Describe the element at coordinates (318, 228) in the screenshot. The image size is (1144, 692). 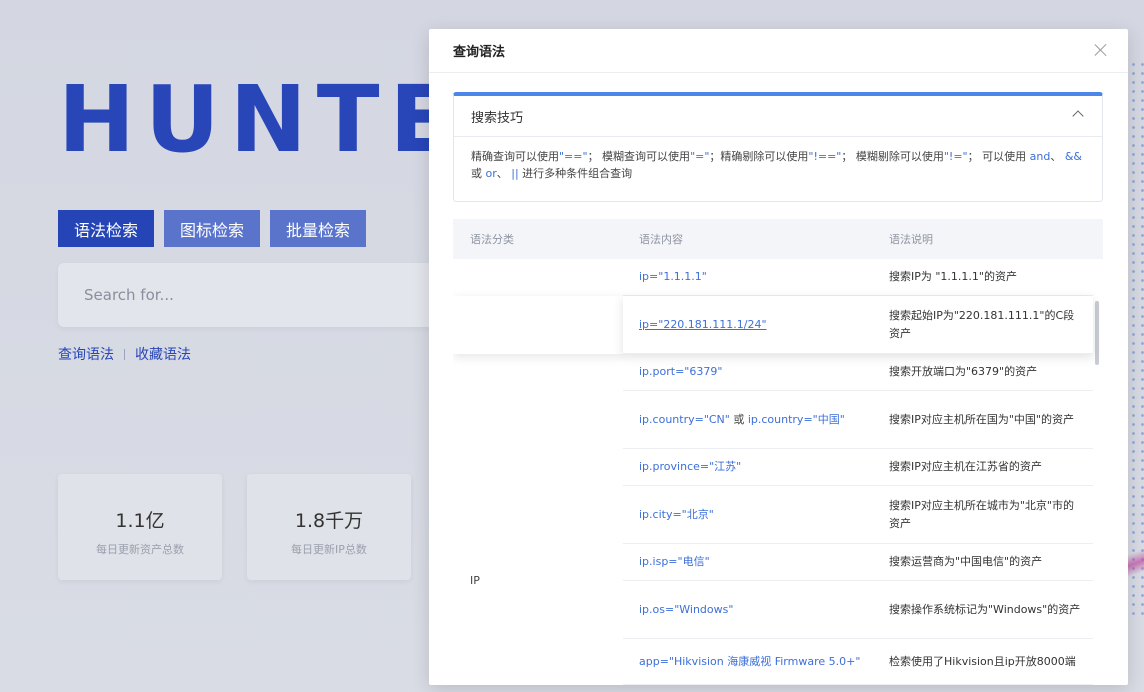
I see `tab-batch-search: 批量检索` at that location.